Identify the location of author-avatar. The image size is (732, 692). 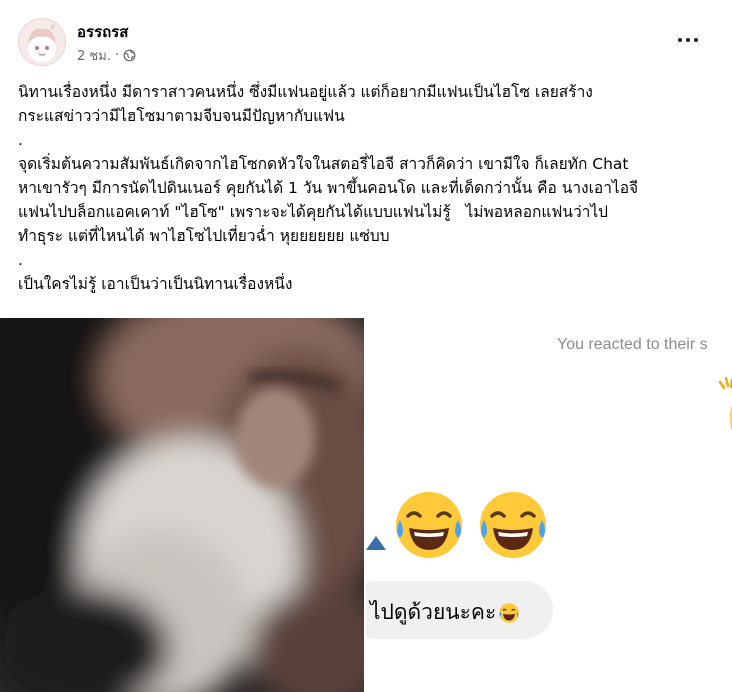
(42, 42).